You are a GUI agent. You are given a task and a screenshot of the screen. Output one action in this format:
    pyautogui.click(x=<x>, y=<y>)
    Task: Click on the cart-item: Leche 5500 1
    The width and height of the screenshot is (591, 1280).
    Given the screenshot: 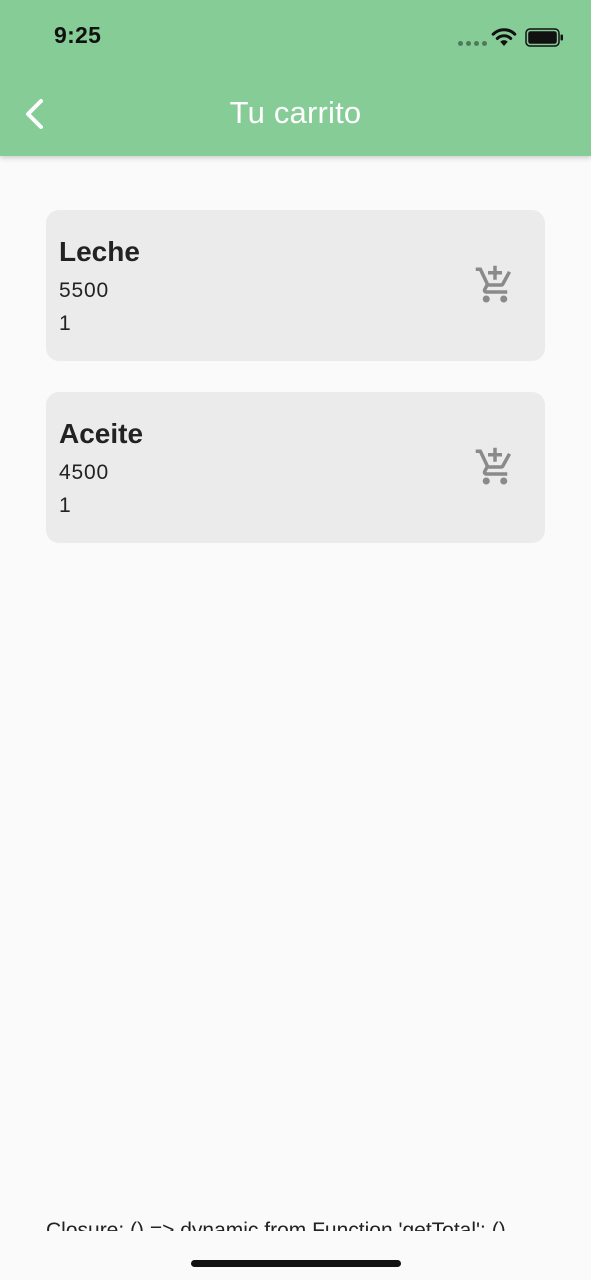 What is the action you would take?
    pyautogui.click(x=295, y=285)
    